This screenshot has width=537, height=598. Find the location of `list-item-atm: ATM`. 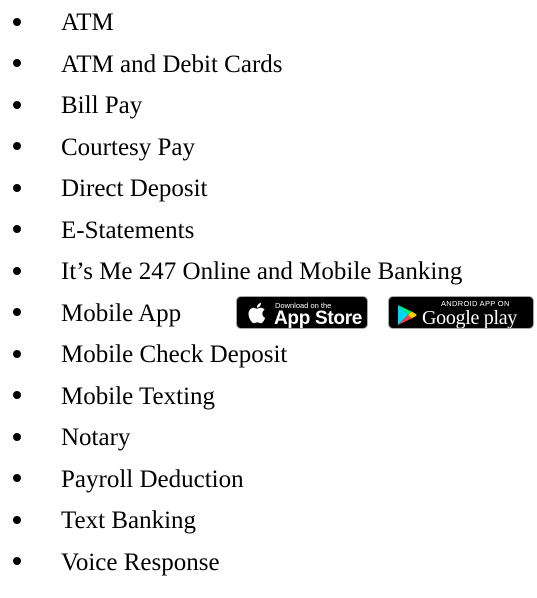

list-item-atm: ATM is located at coordinates (268, 21).